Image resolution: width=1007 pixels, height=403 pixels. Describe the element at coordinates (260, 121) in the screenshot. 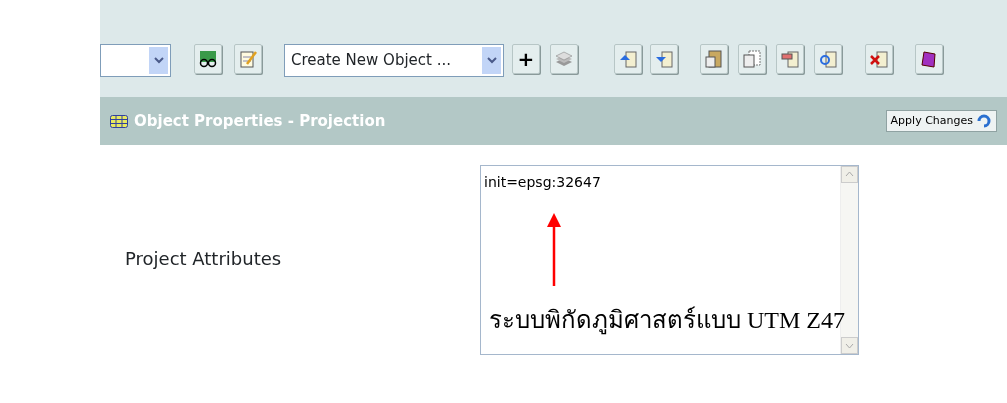

I see `panel-title: Object Properties - Projection` at that location.